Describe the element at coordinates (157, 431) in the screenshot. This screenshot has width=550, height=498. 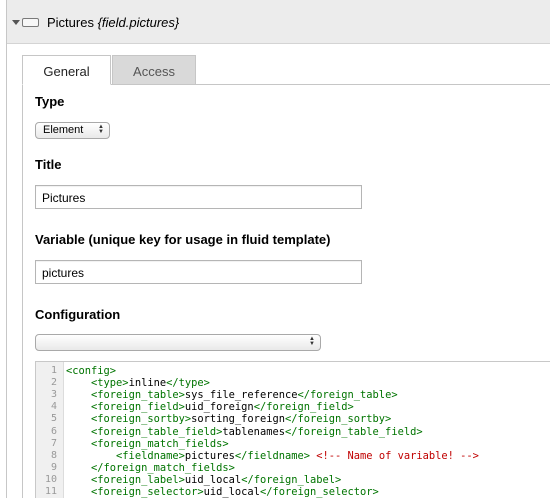
I see `xml-tag: <foreign_table_field>` at that location.